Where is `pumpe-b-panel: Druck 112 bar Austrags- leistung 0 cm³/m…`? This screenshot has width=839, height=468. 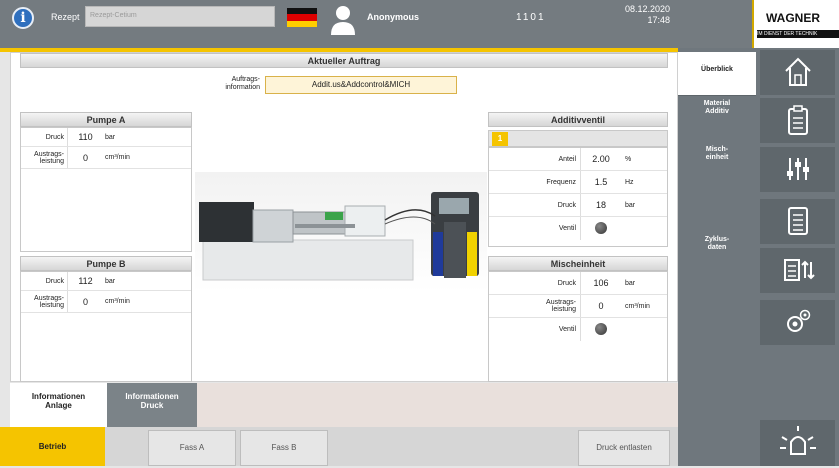 pumpe-b-panel: Druck 112 bar Austrags- leistung 0 cm³/m… is located at coordinates (106, 326).